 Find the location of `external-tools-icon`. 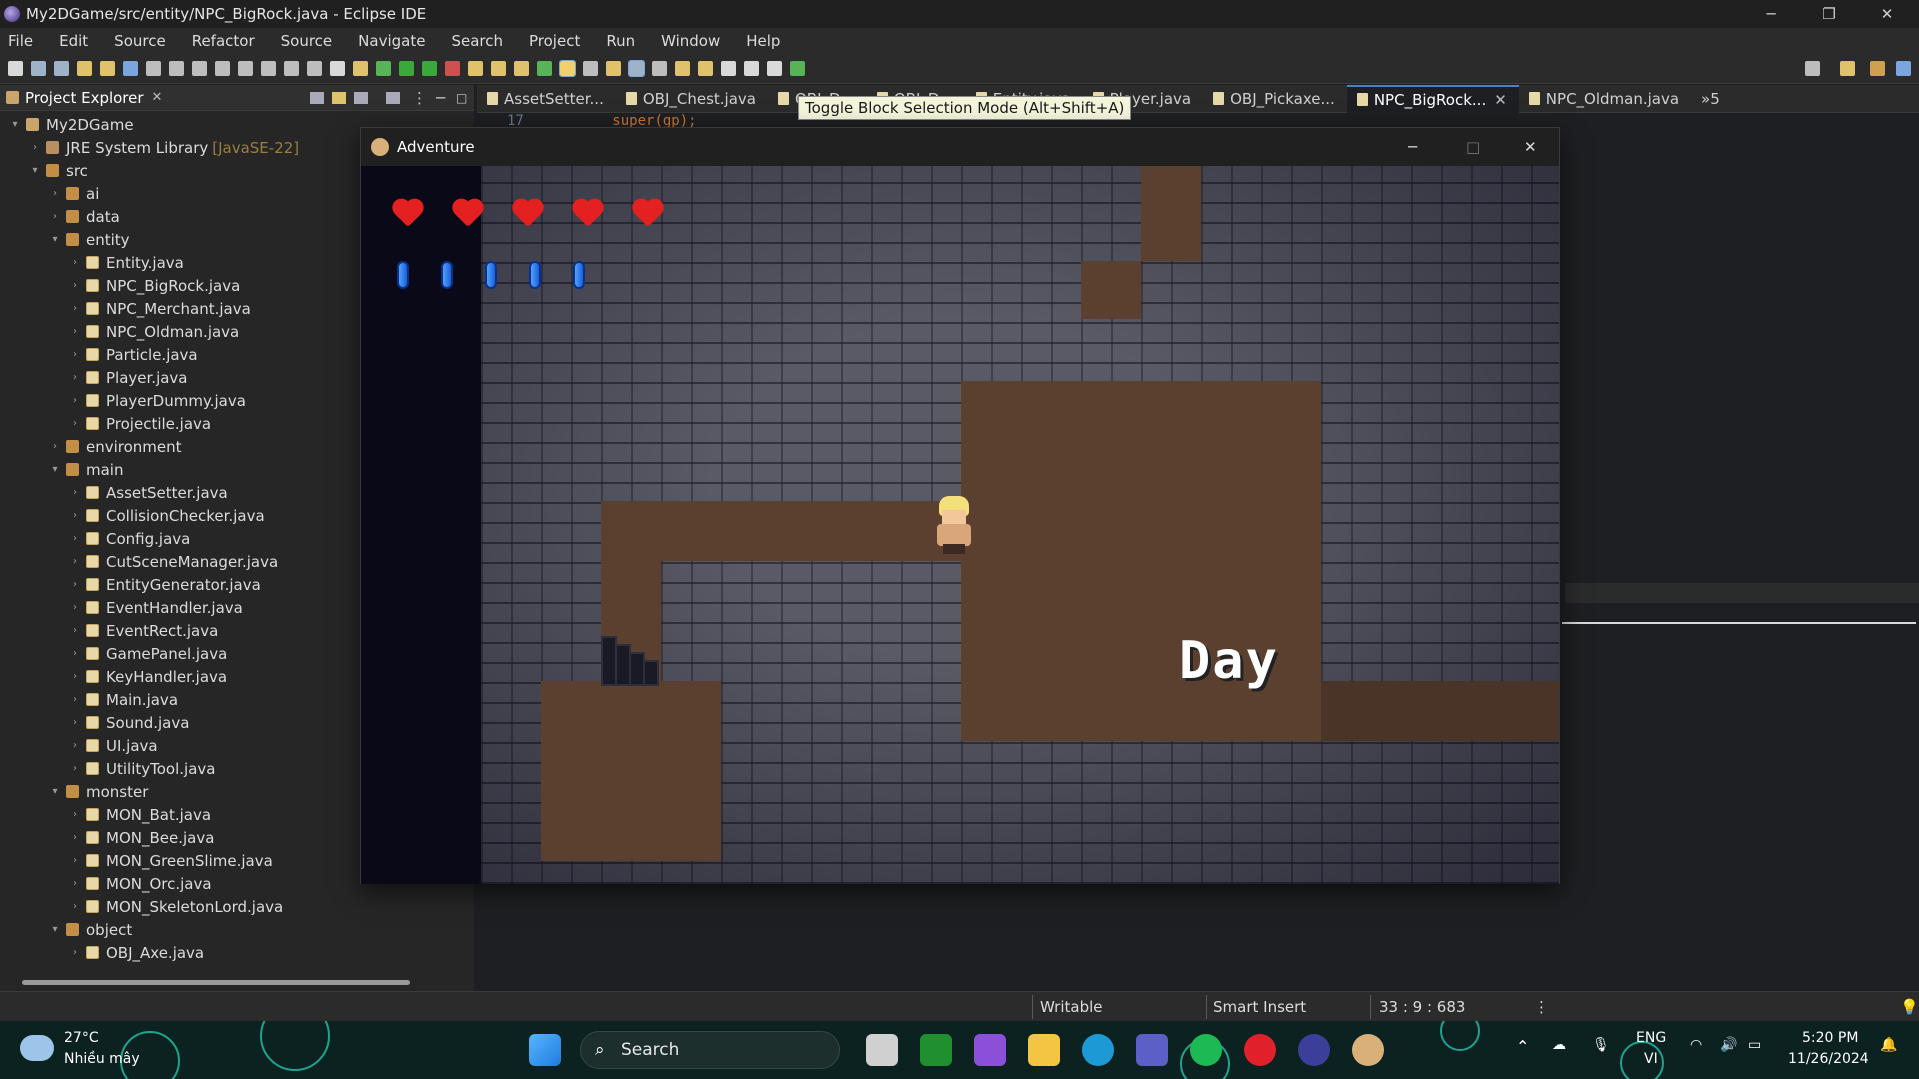

external-tools-icon is located at coordinates (452, 68).